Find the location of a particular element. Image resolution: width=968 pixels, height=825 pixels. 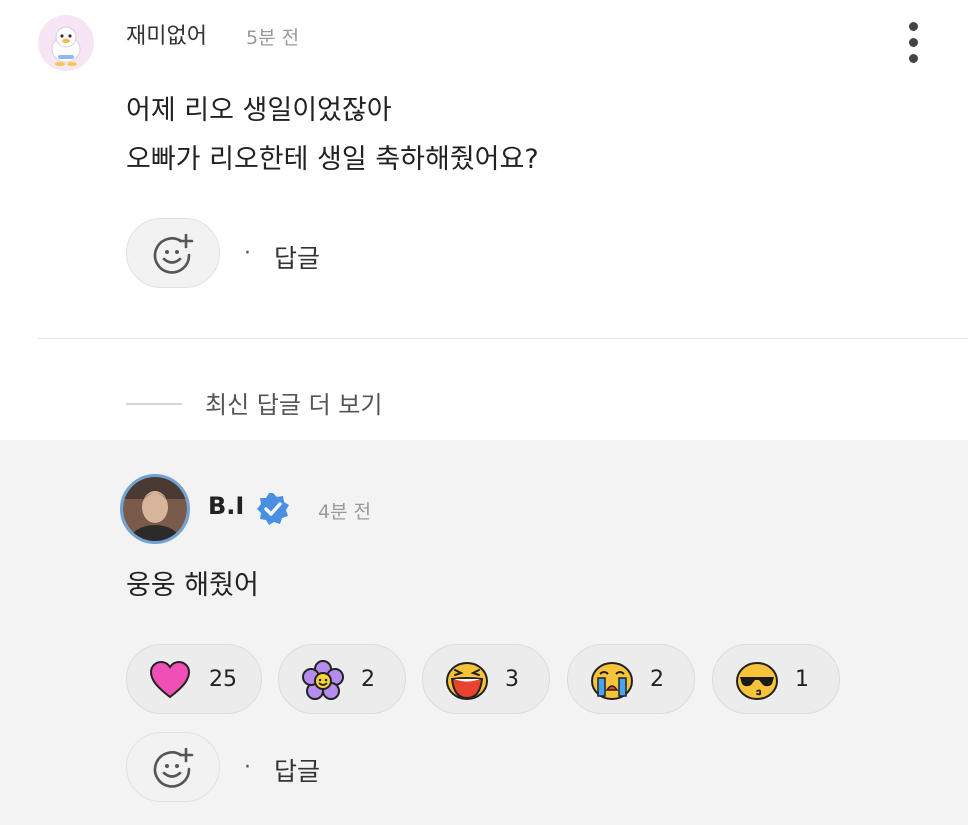

reaction-count: 3 is located at coordinates (512, 679).